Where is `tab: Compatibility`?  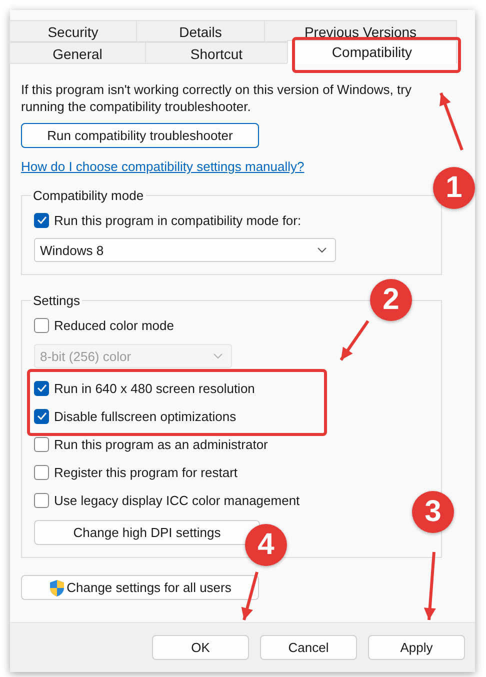
tab: Compatibility is located at coordinates (372, 52).